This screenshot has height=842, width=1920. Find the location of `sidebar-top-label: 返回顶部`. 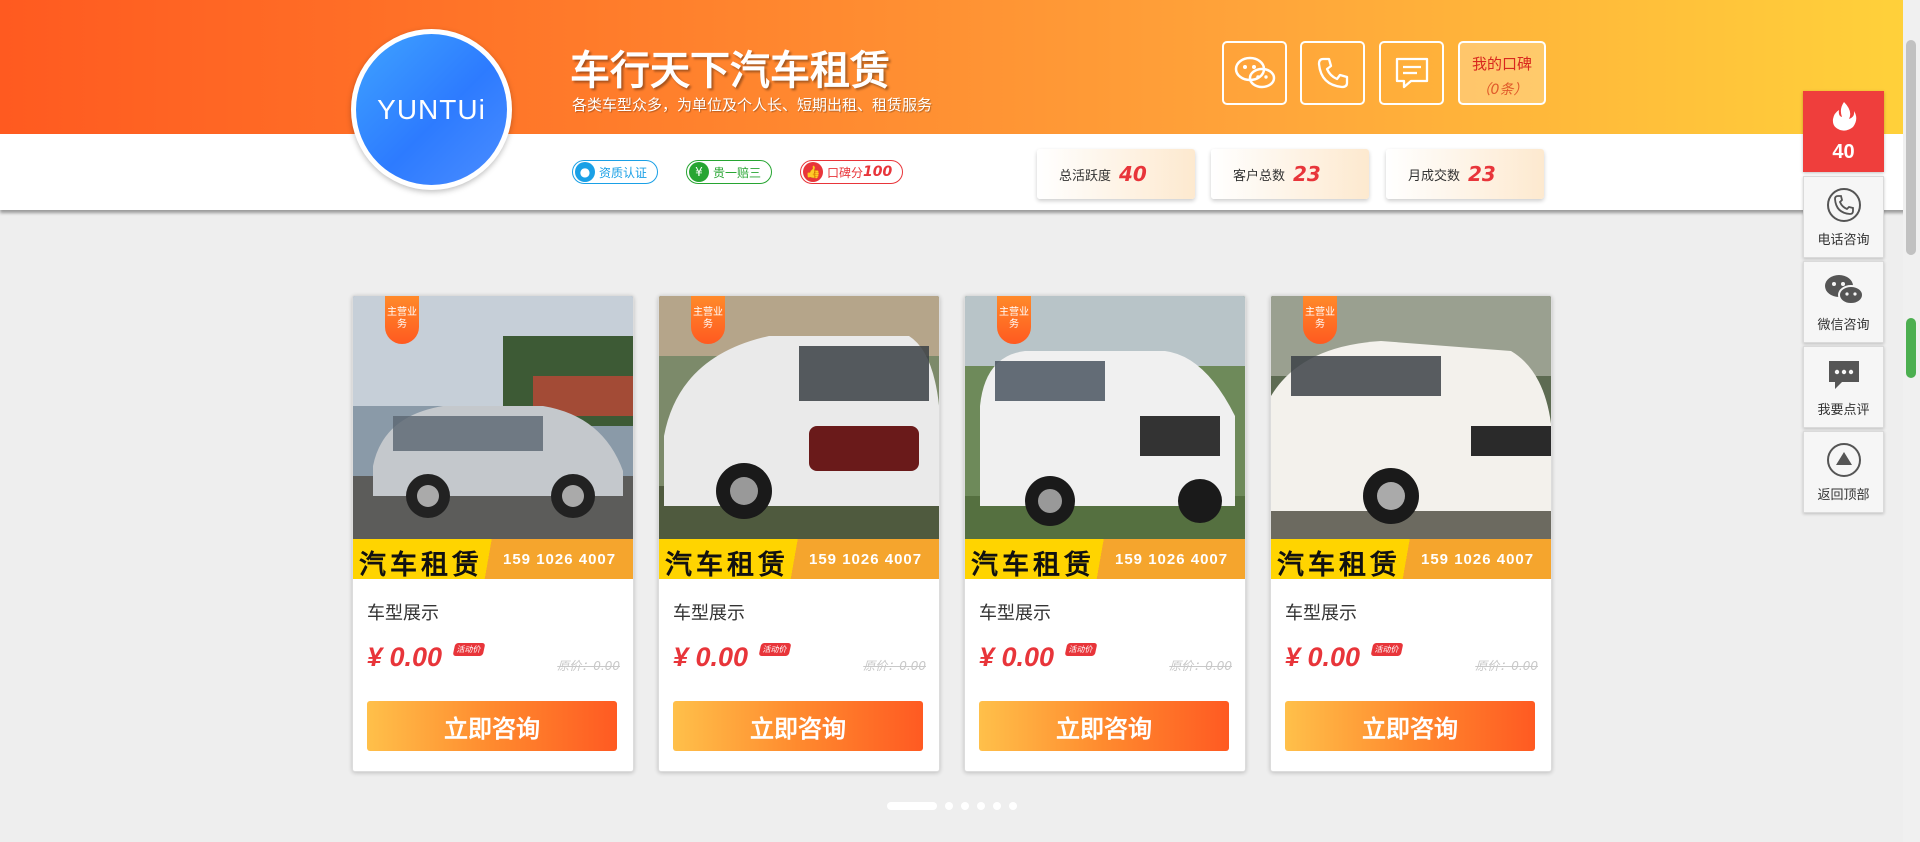

sidebar-top-label: 返回顶部 is located at coordinates (1843, 495).